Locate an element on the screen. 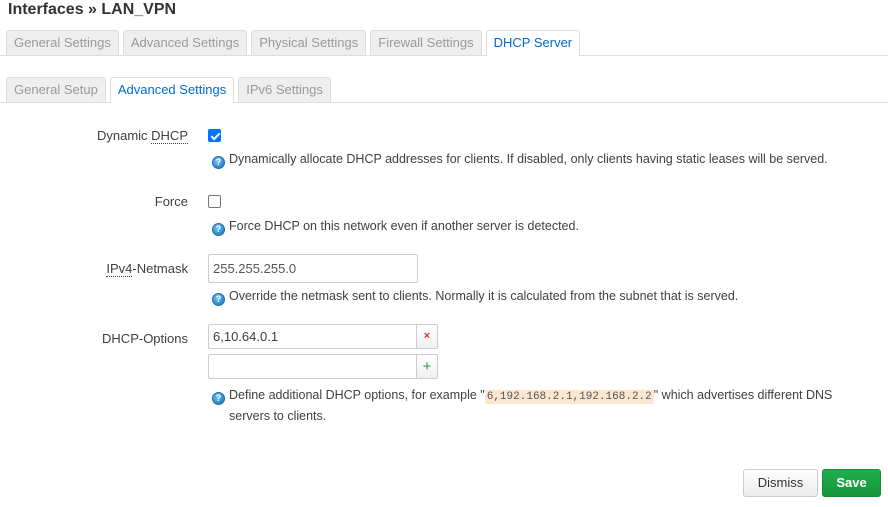 This screenshot has width=888, height=507. tab-dhcp-server: DHCP Server is located at coordinates (533, 43).